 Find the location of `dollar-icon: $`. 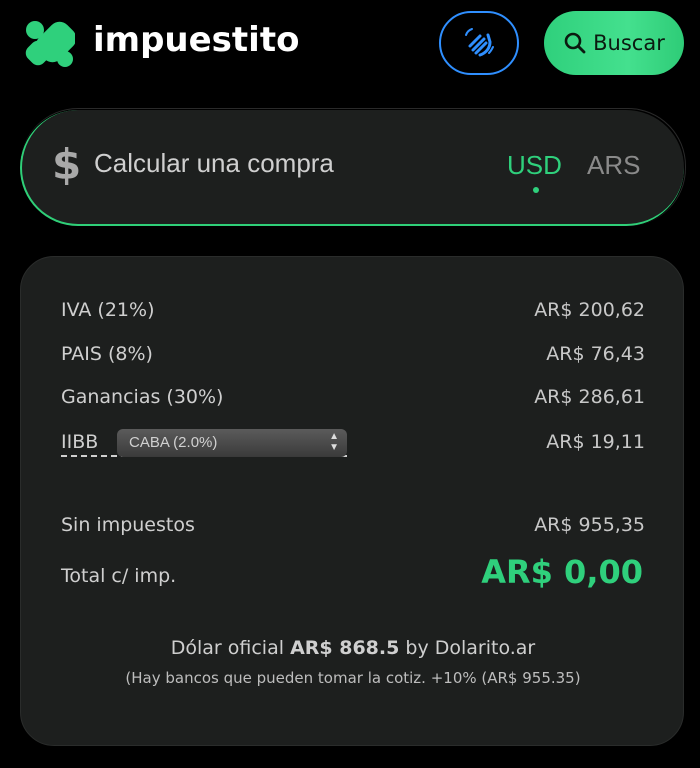

dollar-icon: $ is located at coordinates (67, 164).